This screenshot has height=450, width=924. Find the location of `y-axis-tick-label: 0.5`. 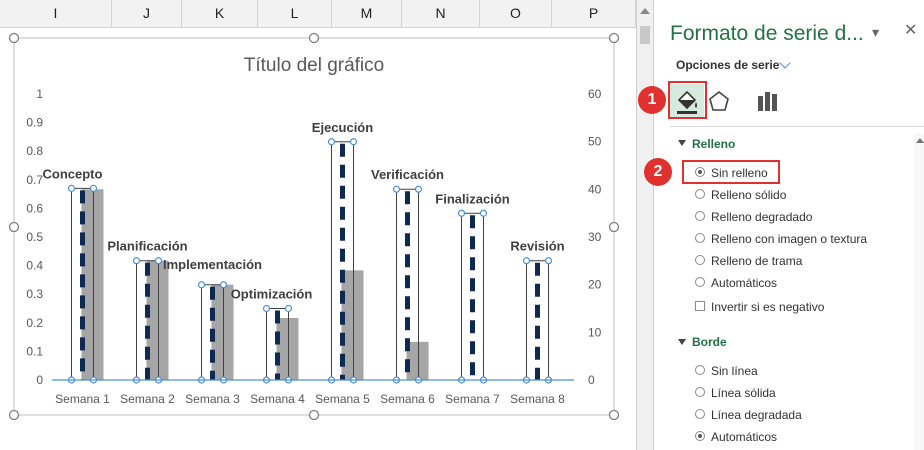

y-axis-tick-label: 0.5 is located at coordinates (34, 237).